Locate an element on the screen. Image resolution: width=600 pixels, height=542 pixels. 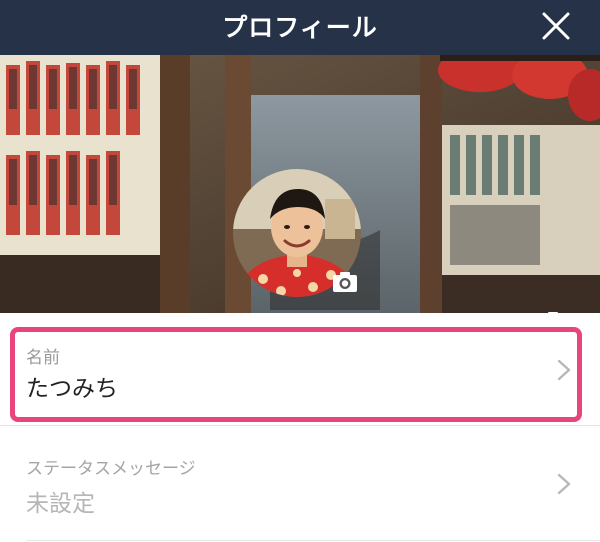
top-bar: プロフィール is located at coordinates (300, 27).